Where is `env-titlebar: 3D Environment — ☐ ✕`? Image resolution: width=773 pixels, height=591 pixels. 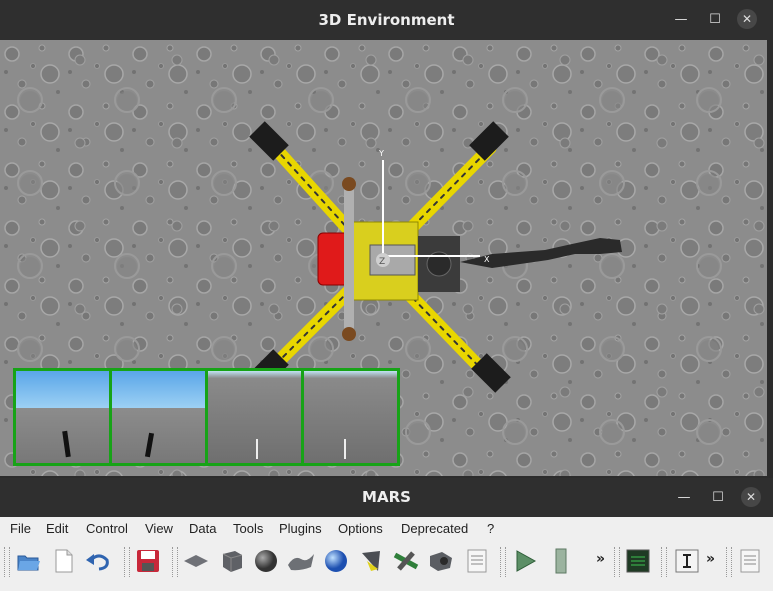
env-titlebar: 3D Environment — ☐ ✕ is located at coordinates (386, 20).